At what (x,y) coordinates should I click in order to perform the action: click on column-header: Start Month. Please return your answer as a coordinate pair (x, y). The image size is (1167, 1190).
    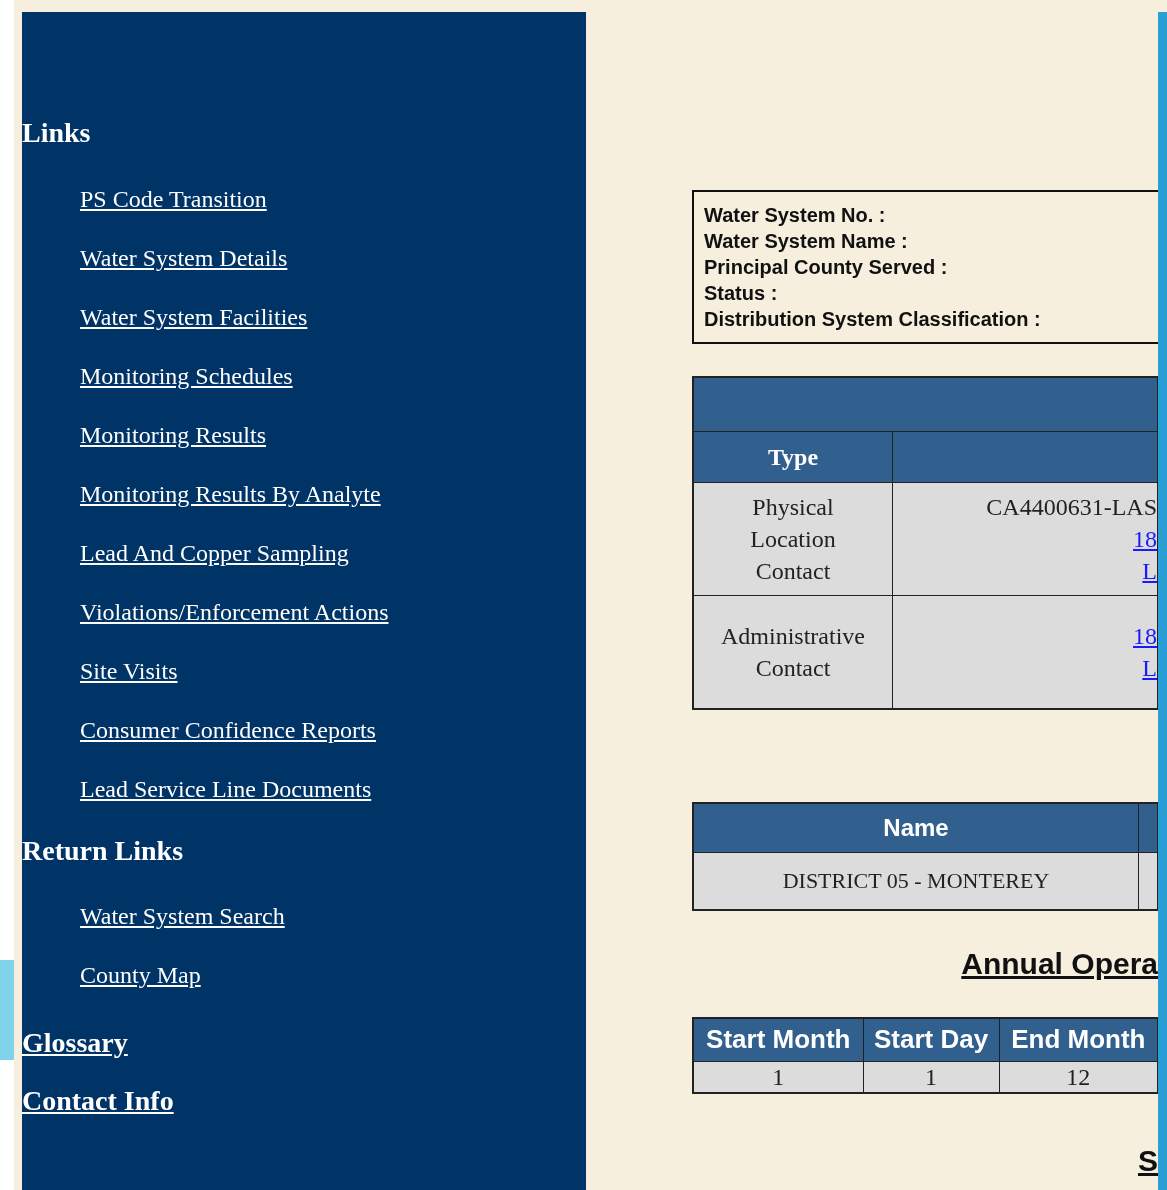
    Looking at the image, I should click on (778, 1039).